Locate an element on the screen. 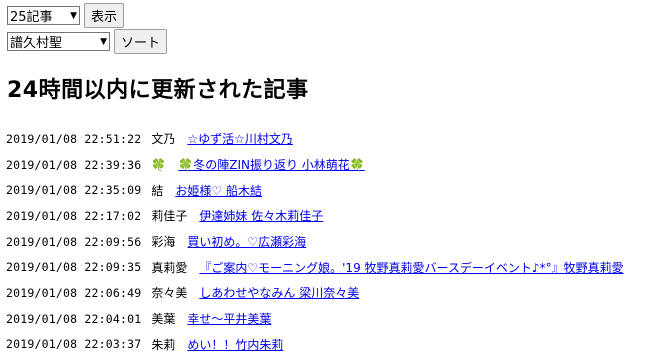  article-link: 『ご案内♡モーニング娘。'19 牧野真莉愛バースデーイベント♪*°』牧野真莉愛 is located at coordinates (411, 267).